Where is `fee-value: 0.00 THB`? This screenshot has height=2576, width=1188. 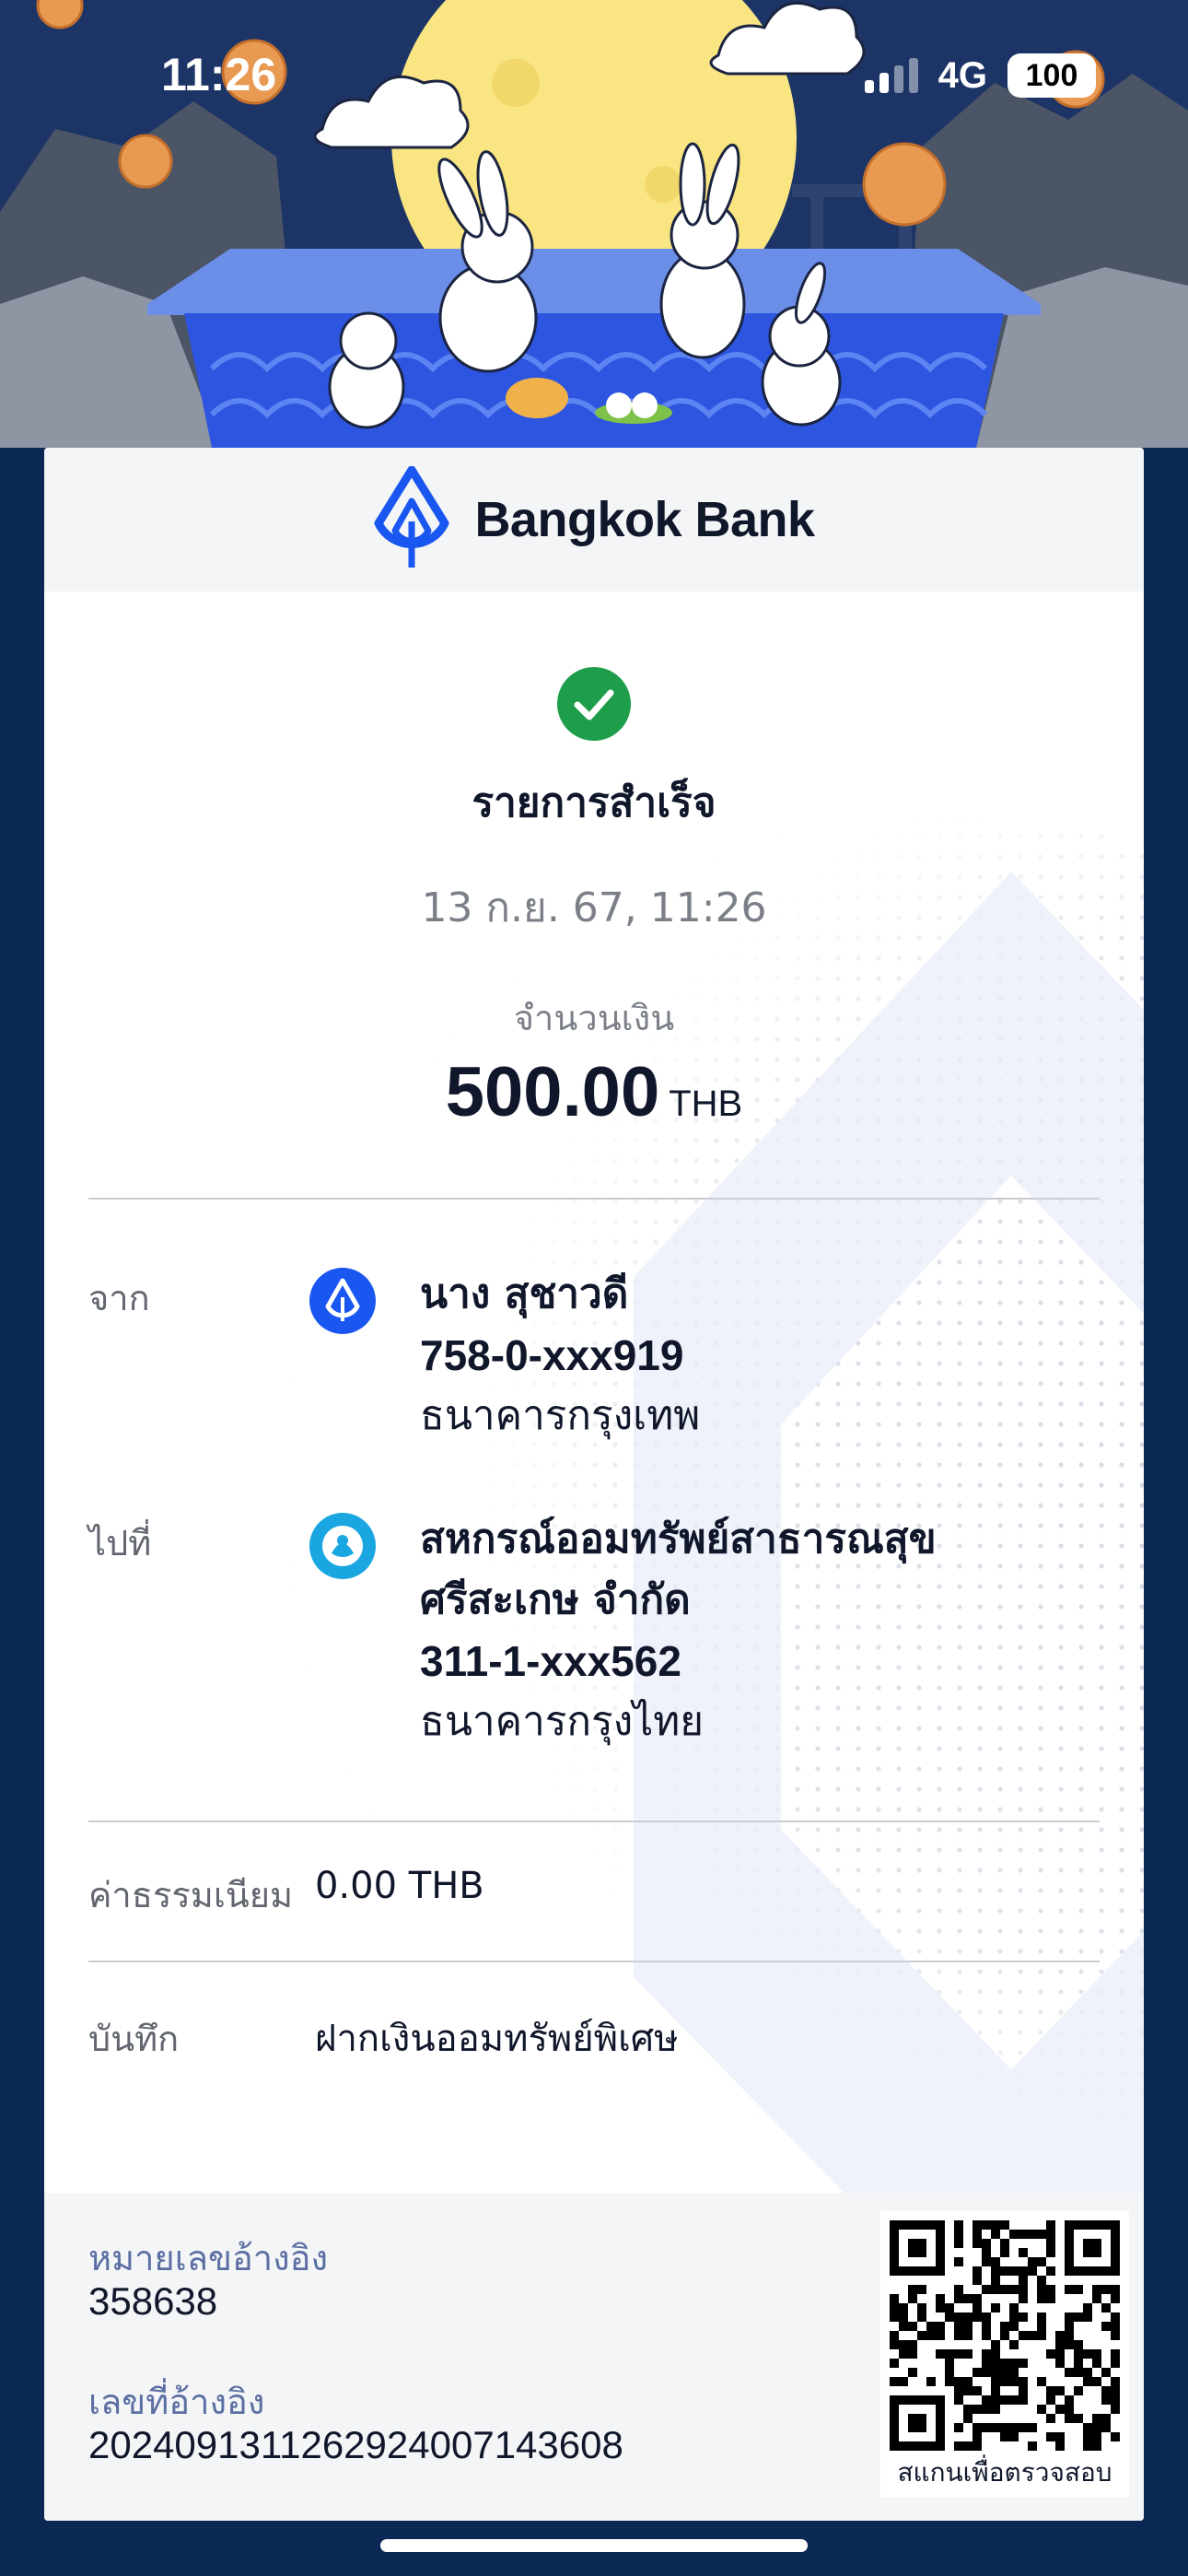 fee-value: 0.00 THB is located at coordinates (399, 1886).